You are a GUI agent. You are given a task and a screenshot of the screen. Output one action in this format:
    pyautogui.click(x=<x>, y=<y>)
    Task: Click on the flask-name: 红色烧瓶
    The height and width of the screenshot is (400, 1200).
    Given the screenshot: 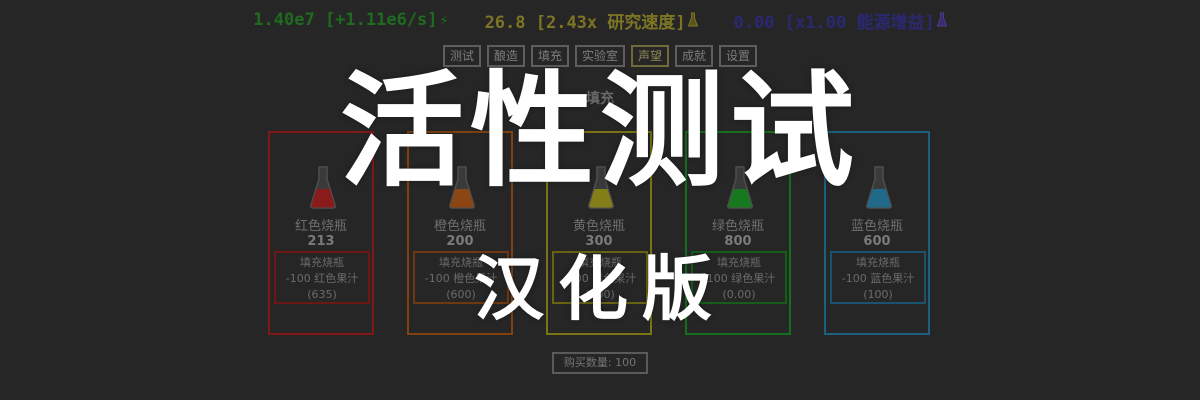 What is the action you would take?
    pyautogui.click(x=320, y=226)
    